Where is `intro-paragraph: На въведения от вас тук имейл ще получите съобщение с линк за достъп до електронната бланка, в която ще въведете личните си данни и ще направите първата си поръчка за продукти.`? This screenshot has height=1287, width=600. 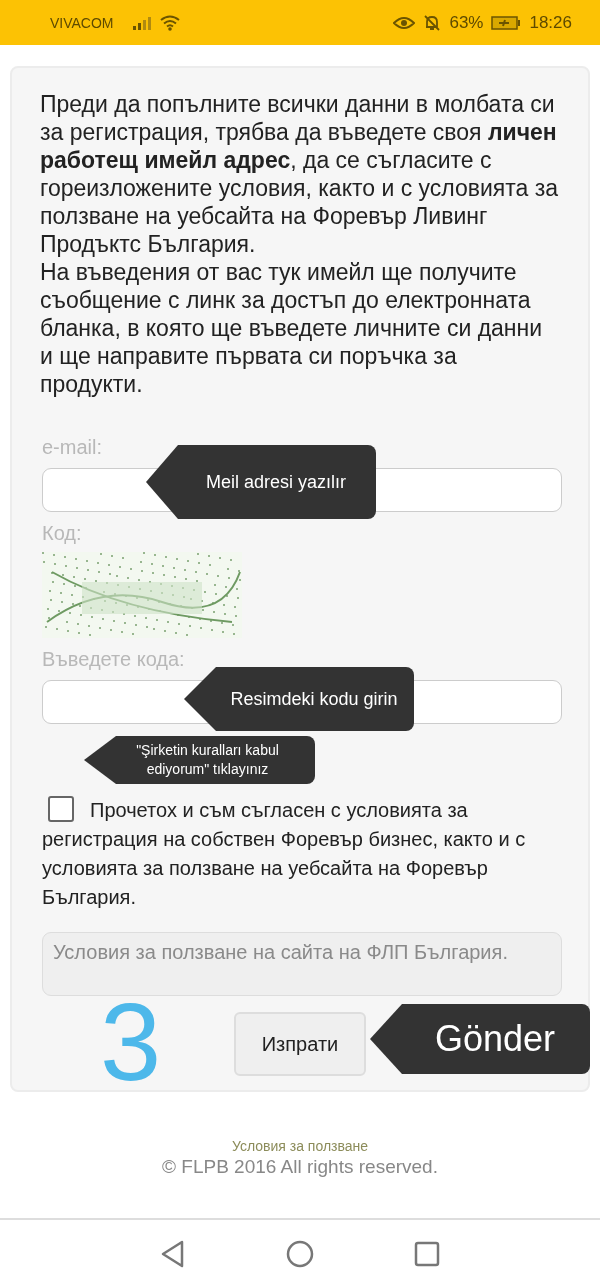 intro-paragraph: На въведения от вас тук имейл ще получите съобщение с линк за достъп до електронната бланка, в която ще въведете личните си данни и ще направите първата си поръчка за продукти. is located at coordinates (292, 328).